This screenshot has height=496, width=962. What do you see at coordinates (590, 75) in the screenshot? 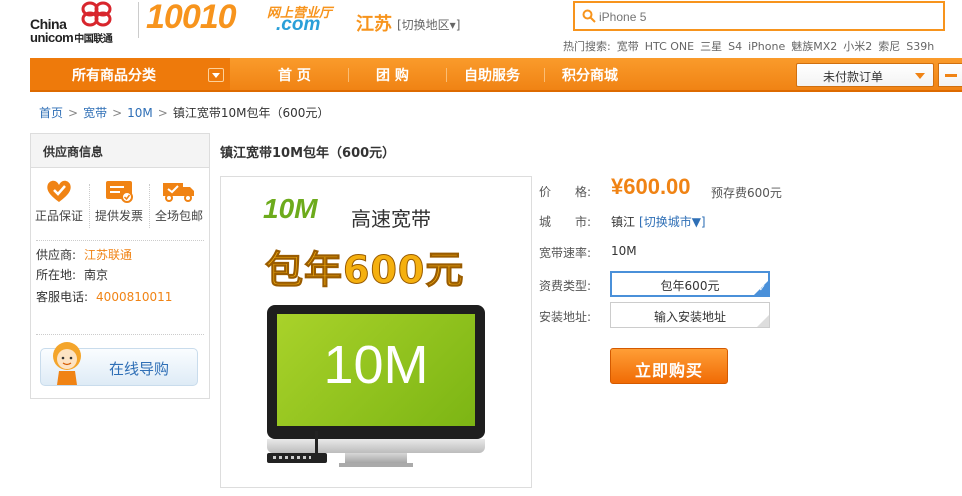
I see `nav-points-mall: 积分商城` at bounding box center [590, 75].